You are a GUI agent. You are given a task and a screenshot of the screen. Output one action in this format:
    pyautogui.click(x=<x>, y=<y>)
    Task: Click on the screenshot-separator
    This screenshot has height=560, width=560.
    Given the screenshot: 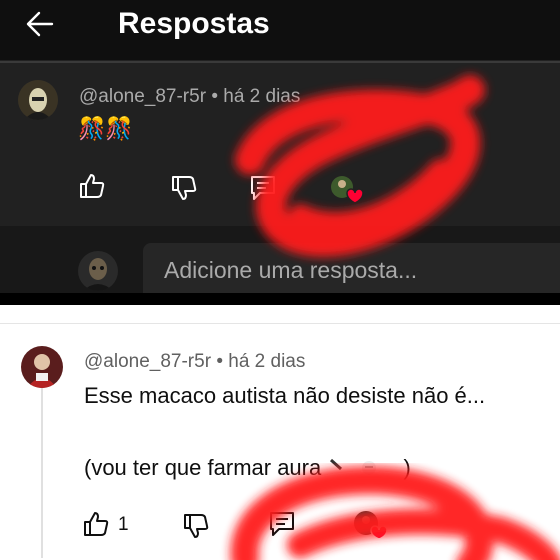 What is the action you would take?
    pyautogui.click(x=280, y=299)
    